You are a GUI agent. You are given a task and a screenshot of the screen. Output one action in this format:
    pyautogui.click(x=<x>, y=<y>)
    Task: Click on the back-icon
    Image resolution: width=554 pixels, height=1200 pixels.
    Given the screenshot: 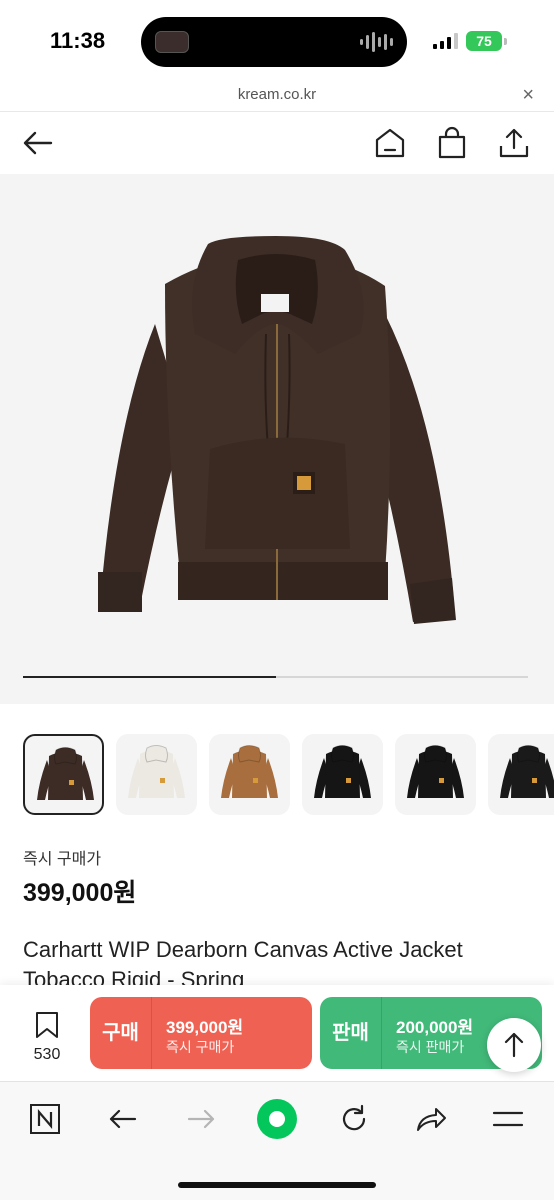 What is the action you would take?
    pyautogui.click(x=123, y=1119)
    